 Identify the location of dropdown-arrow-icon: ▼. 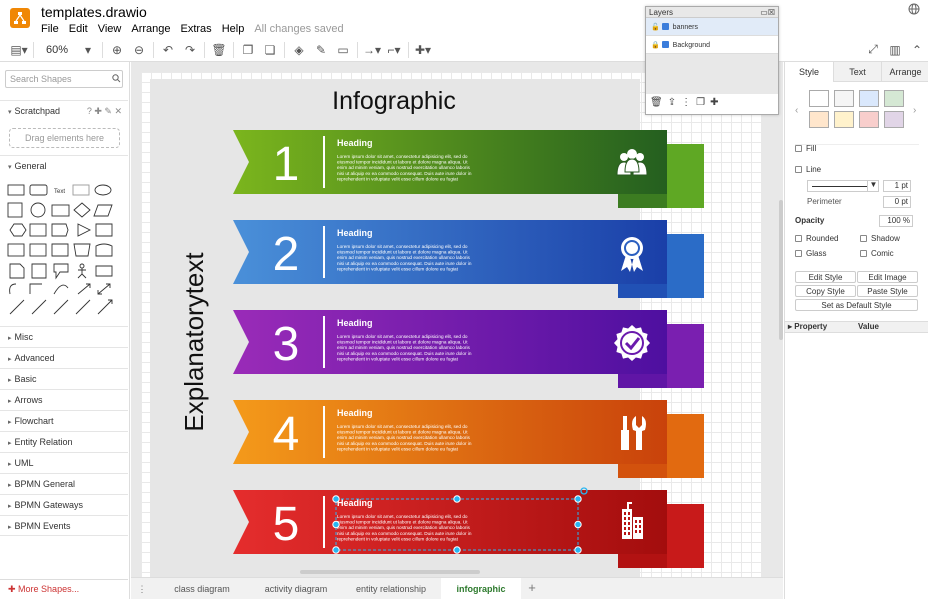
(873, 186).